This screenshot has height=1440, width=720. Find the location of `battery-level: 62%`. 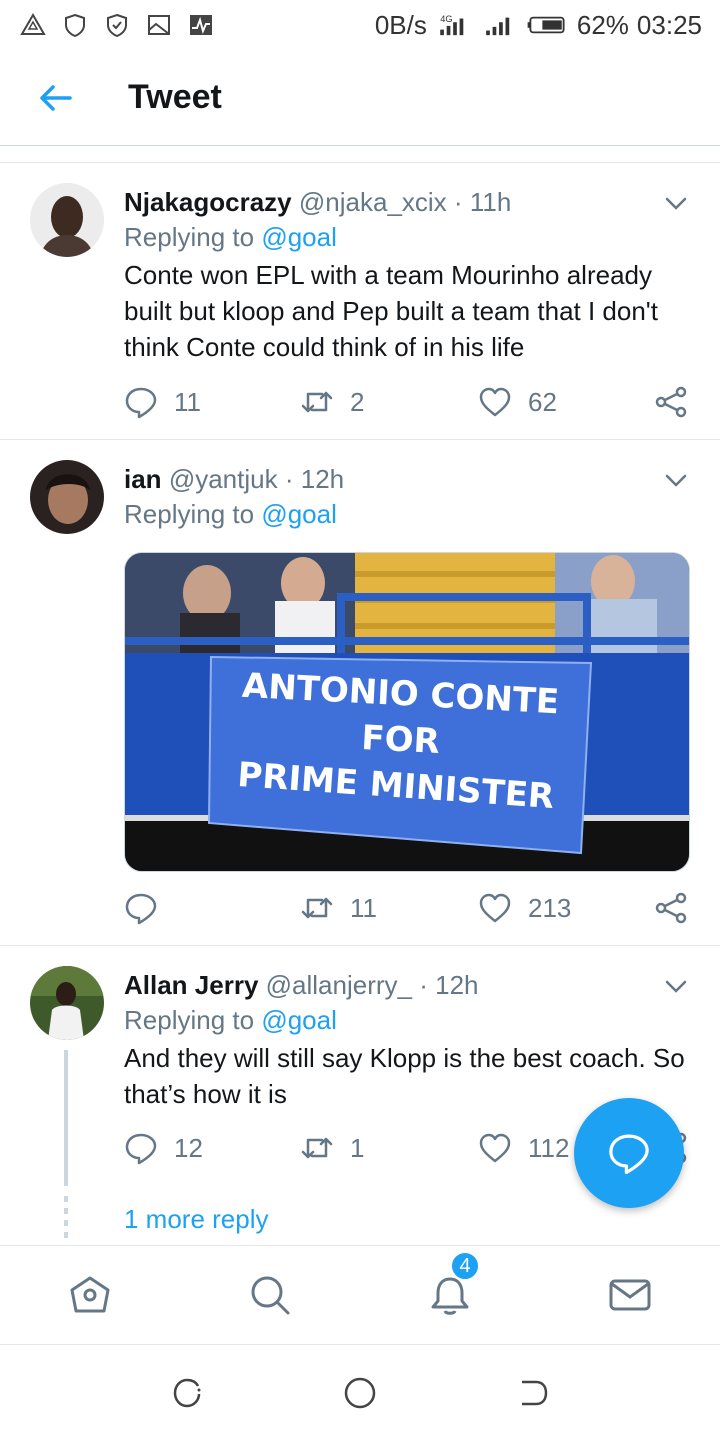

battery-level: 62% is located at coordinates (602, 24).